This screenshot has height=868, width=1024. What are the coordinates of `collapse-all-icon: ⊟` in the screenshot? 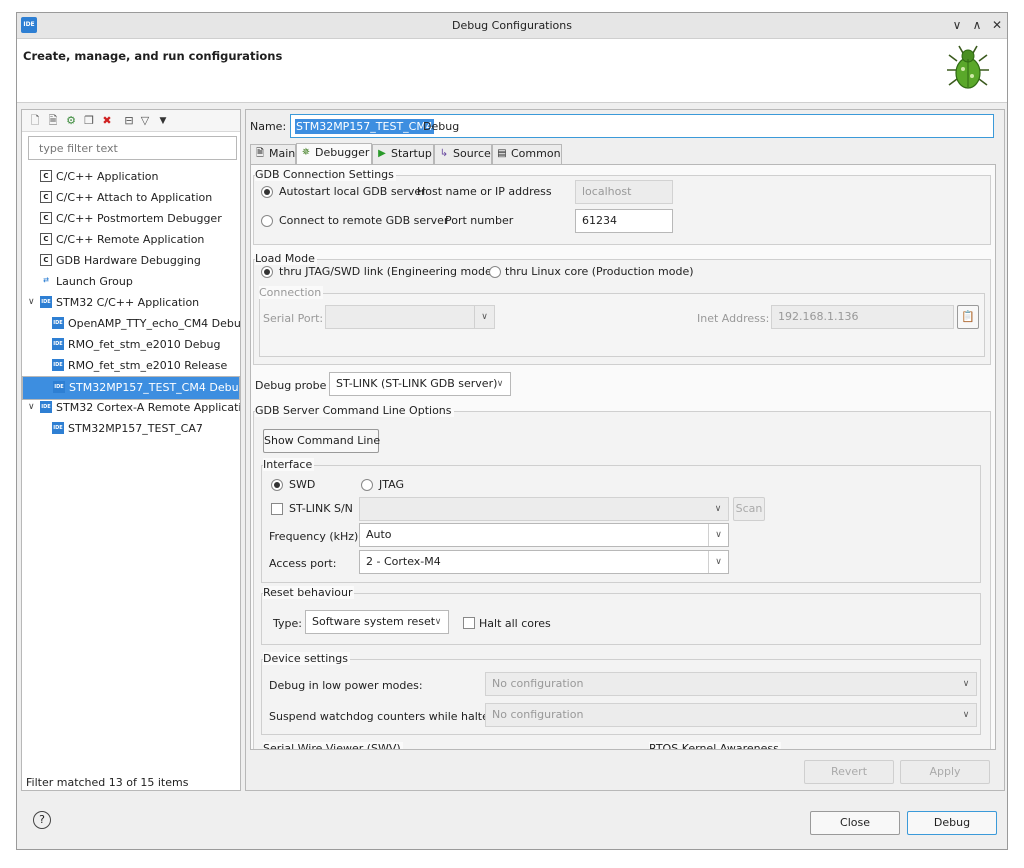 It's located at (129, 121).